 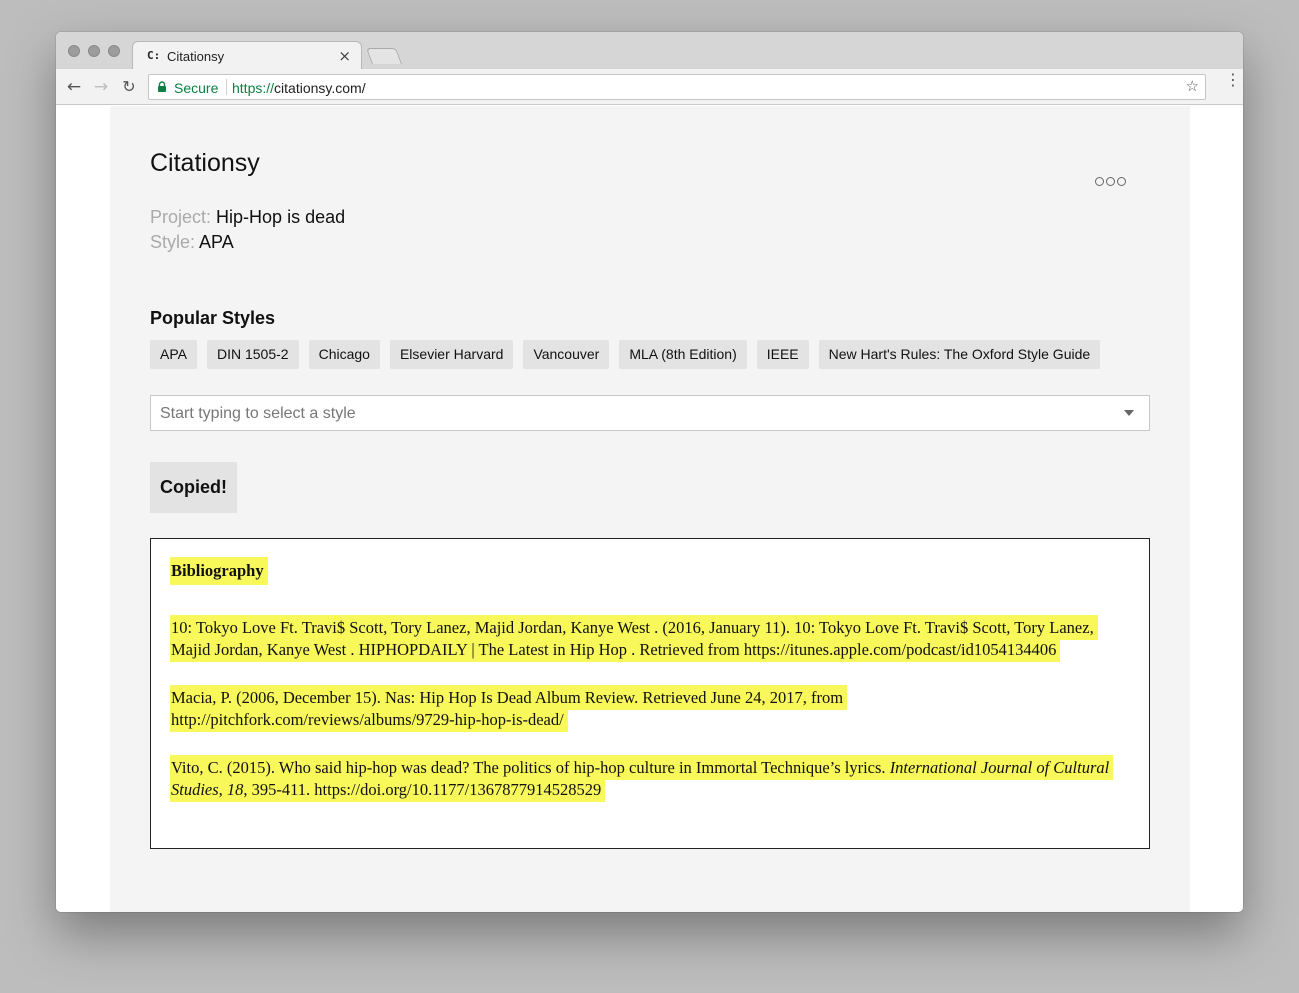 I want to click on tab-strip: C: Citationsy ×, so click(x=649, y=51).